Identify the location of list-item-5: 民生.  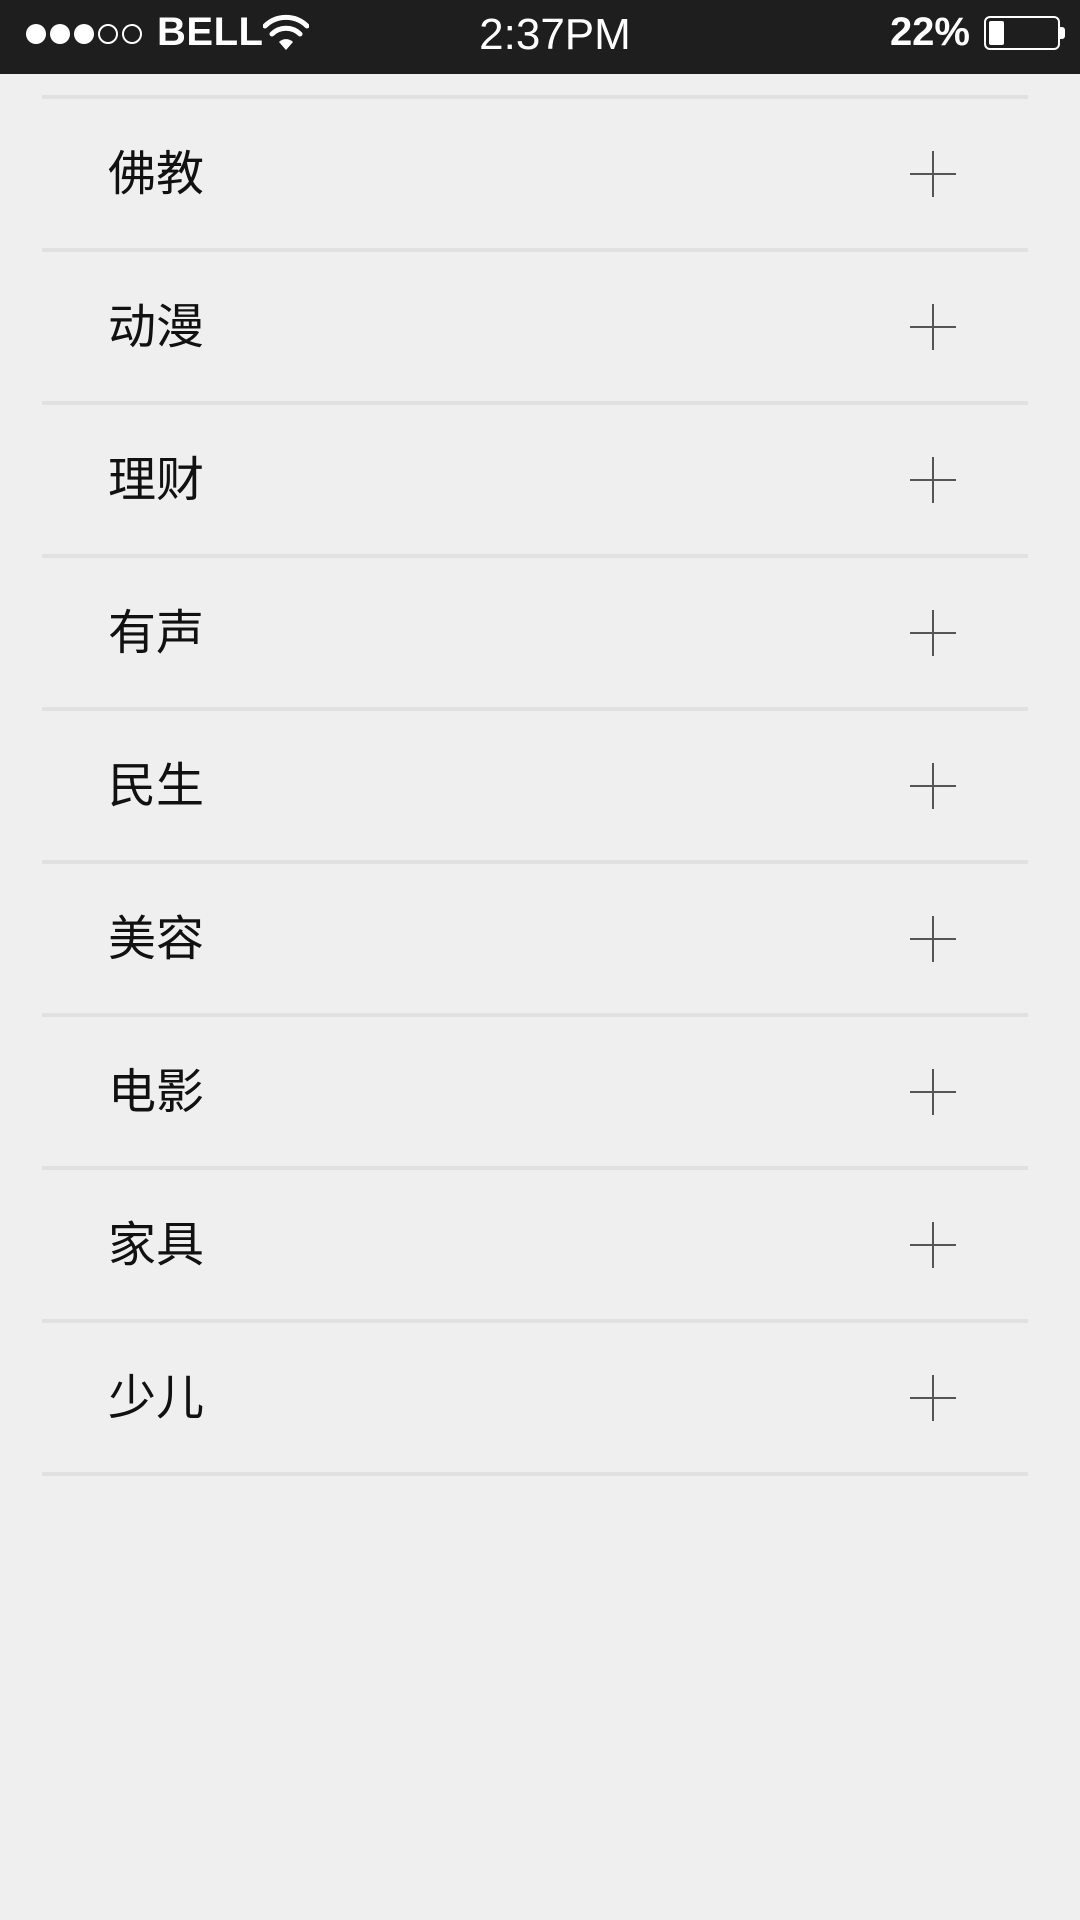
(535, 787).